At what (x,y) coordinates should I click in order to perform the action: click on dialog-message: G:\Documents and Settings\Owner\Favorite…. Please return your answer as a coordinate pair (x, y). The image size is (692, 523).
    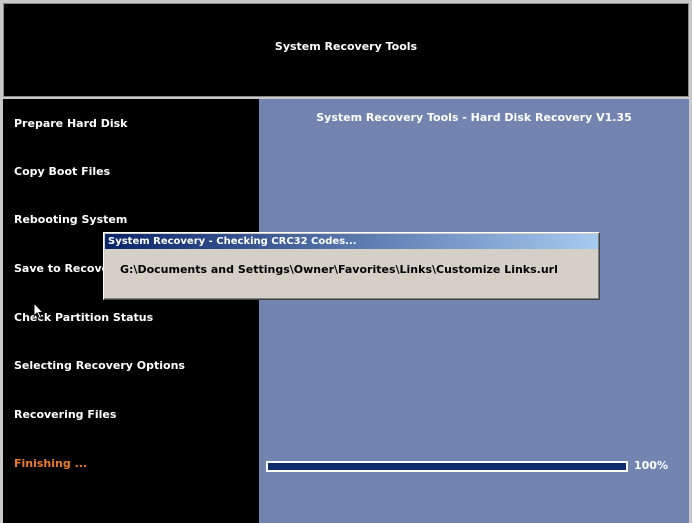
    Looking at the image, I should click on (339, 269).